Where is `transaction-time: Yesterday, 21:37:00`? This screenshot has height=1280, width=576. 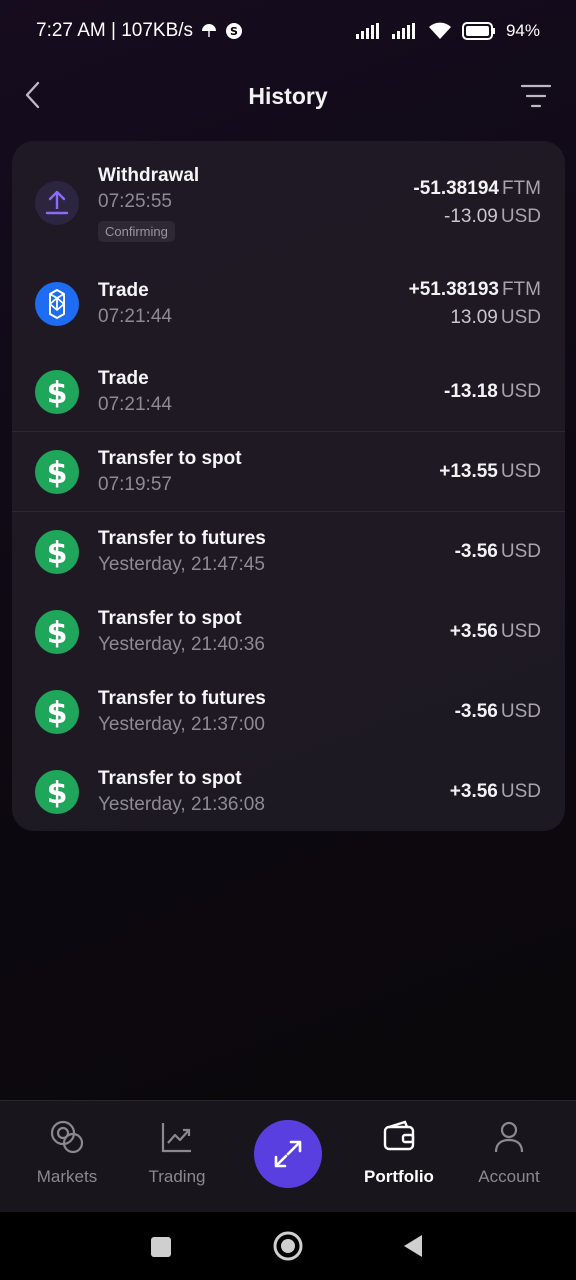
transaction-time: Yesterday, 21:37:00 is located at coordinates (181, 724).